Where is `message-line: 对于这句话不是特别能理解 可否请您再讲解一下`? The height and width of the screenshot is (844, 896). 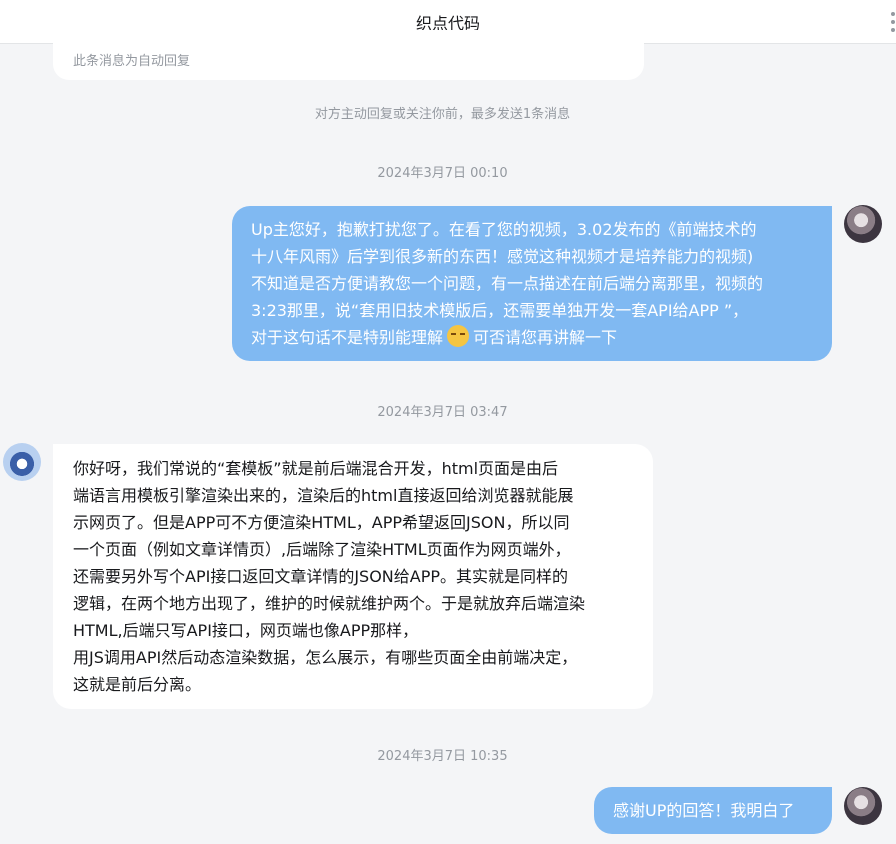
message-line: 对于这句话不是特别能理解 可否请您再讲解一下 is located at coordinates (532, 337).